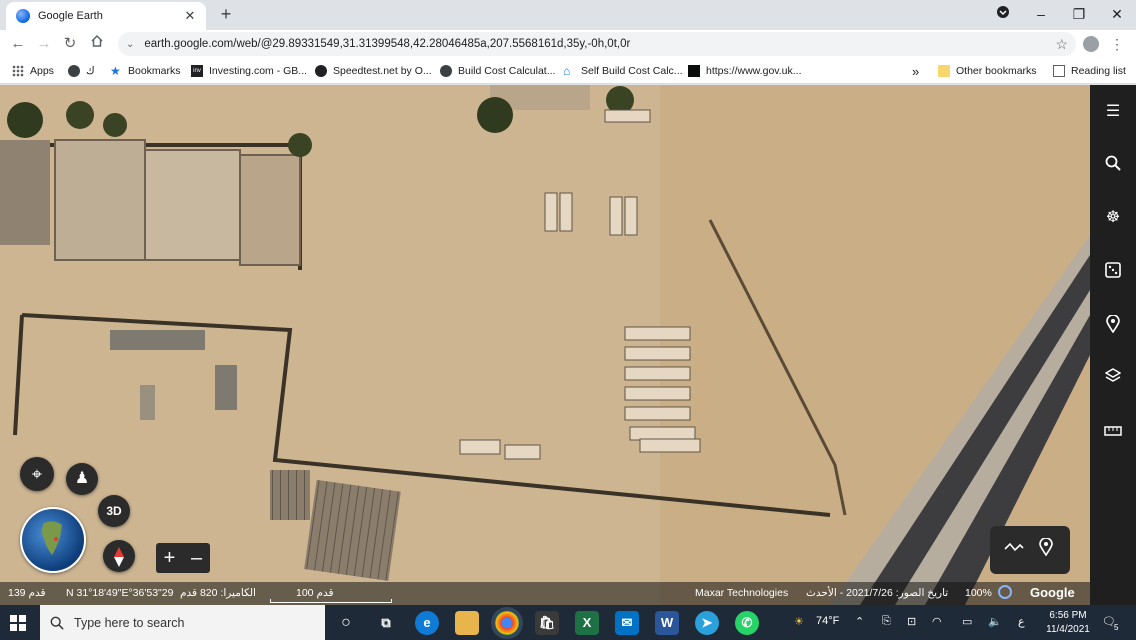  What do you see at coordinates (321, 71) in the screenshot?
I see `speedtest-icon` at bounding box center [321, 71].